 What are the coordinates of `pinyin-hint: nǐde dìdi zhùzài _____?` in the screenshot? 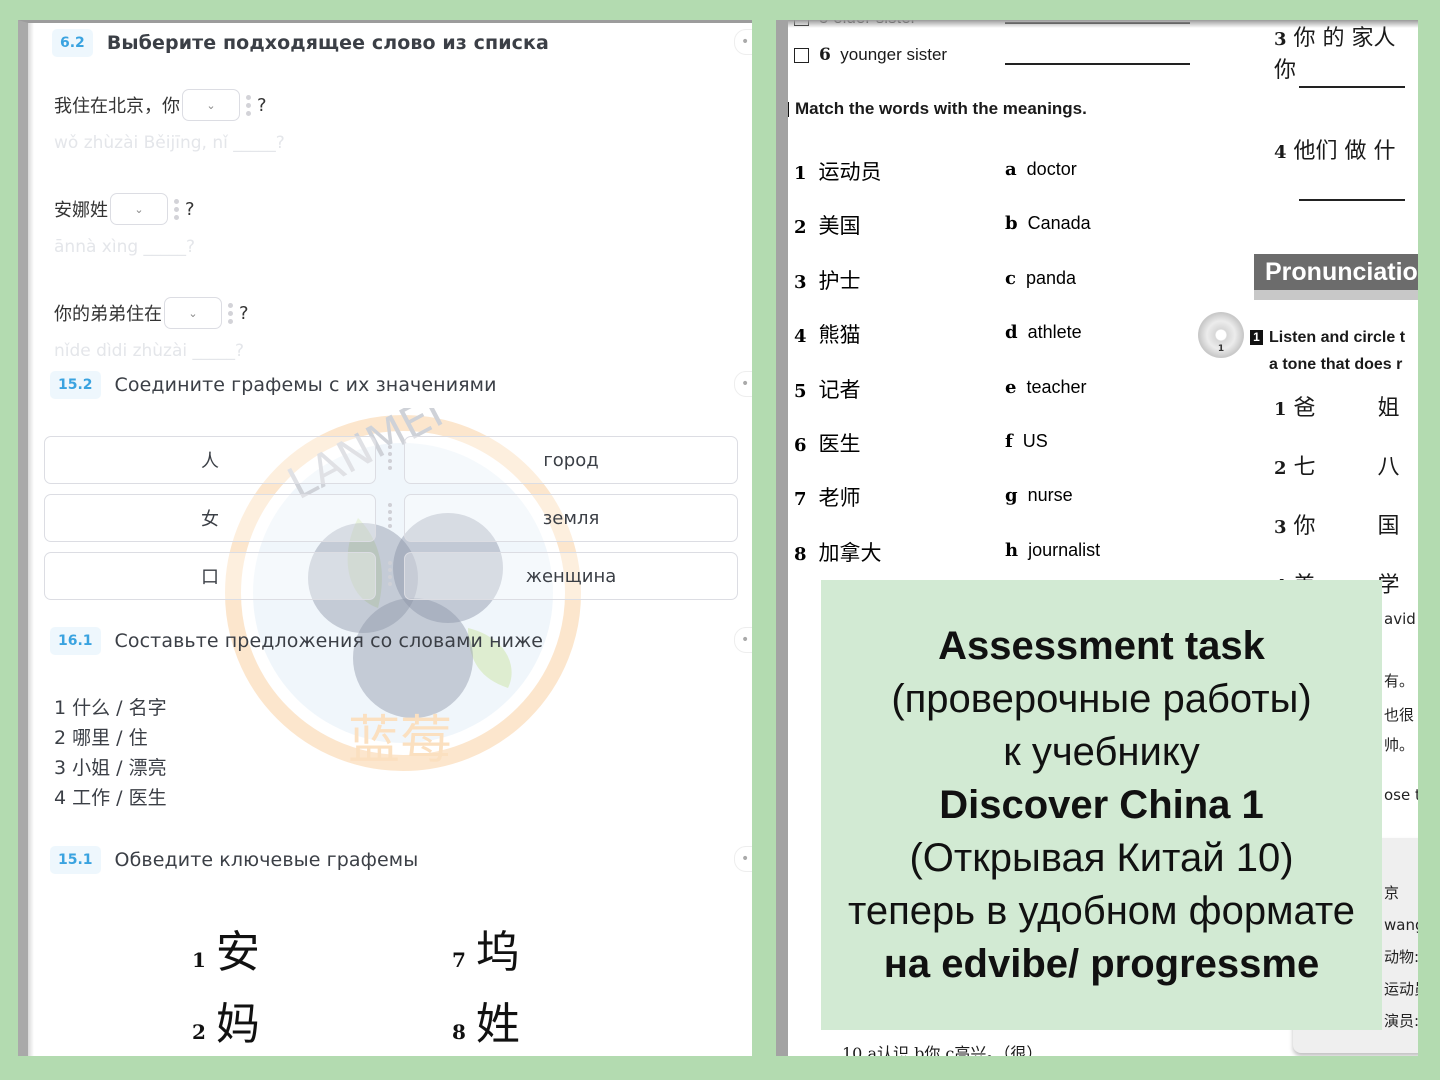 It's located at (149, 351).